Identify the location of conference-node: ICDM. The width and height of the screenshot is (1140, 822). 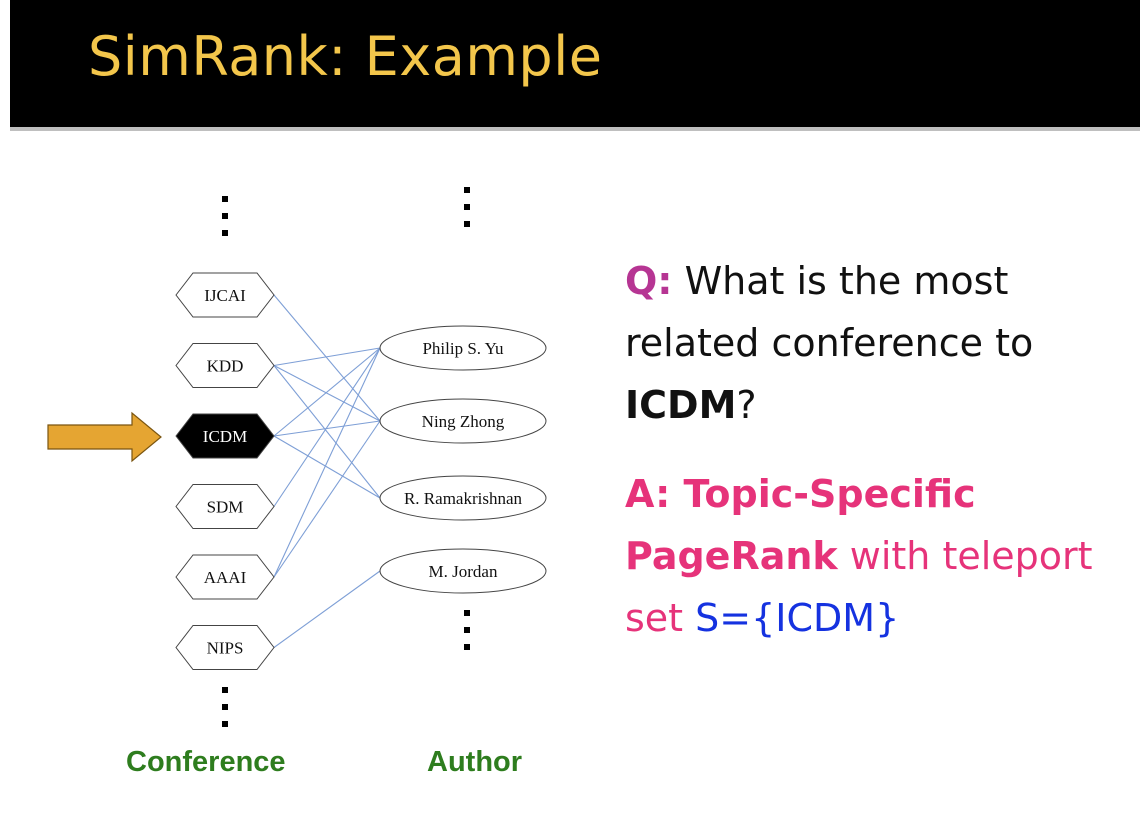
(225, 436).